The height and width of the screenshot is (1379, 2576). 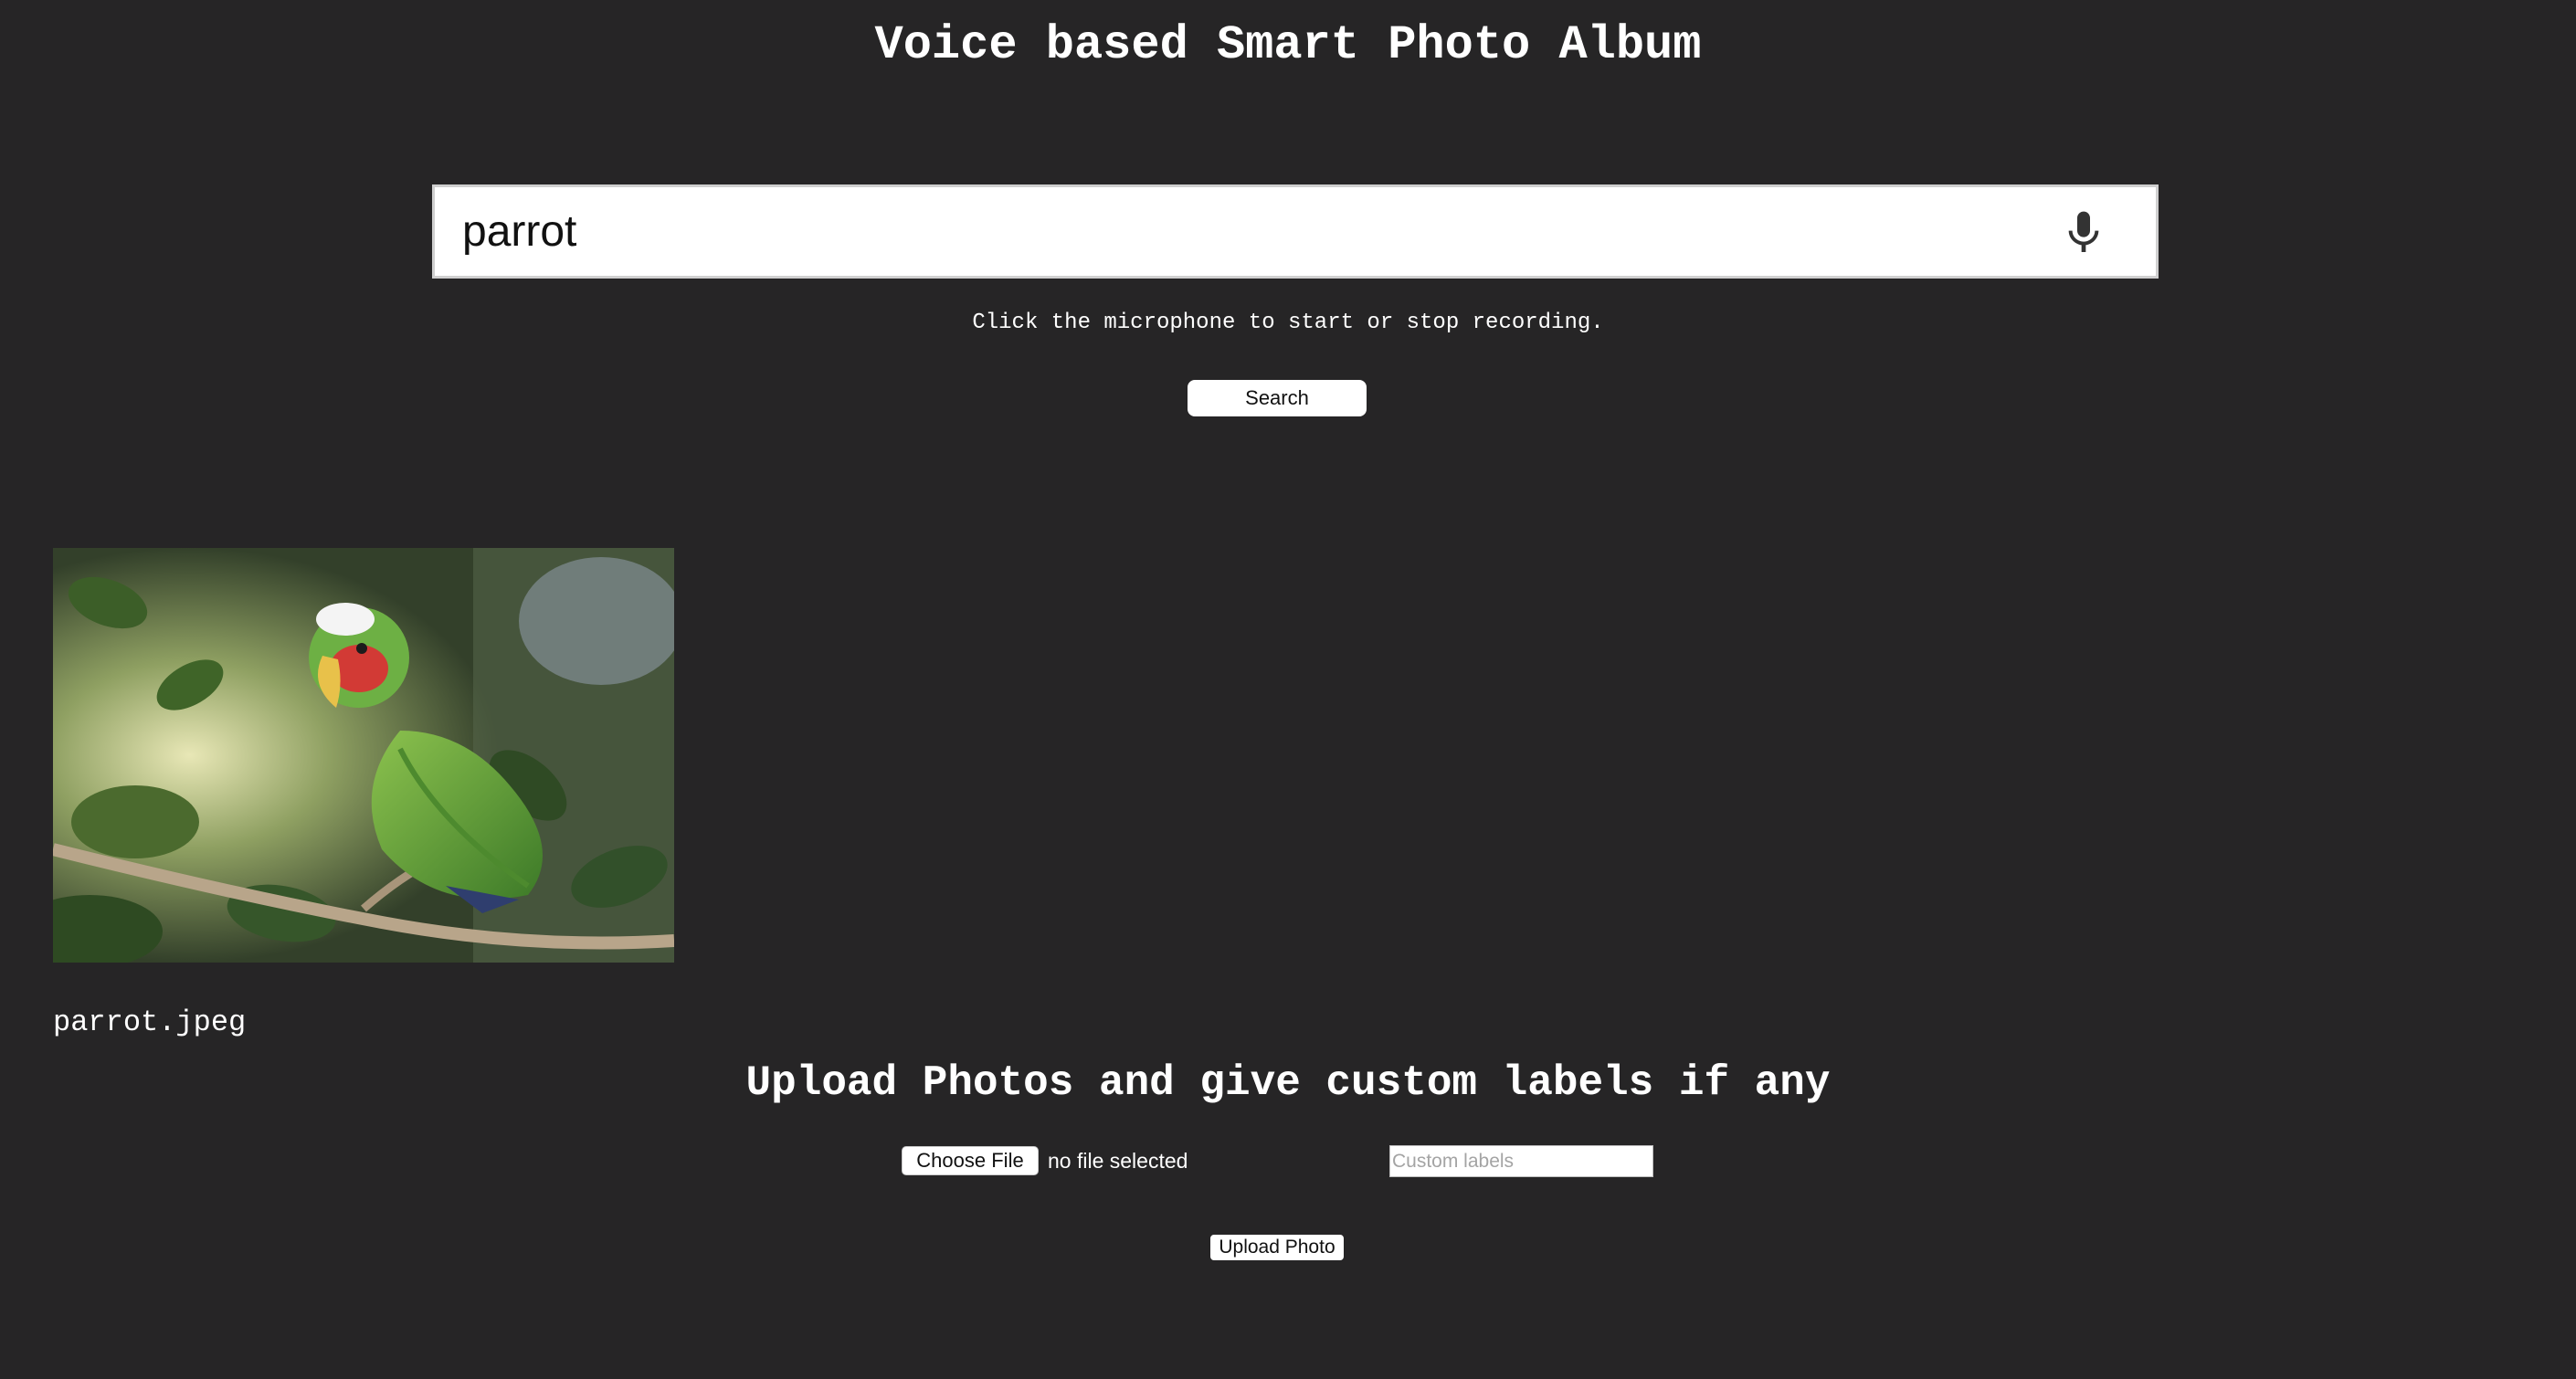 I want to click on result-filename: parrot.jpeg, so click(x=150, y=1022).